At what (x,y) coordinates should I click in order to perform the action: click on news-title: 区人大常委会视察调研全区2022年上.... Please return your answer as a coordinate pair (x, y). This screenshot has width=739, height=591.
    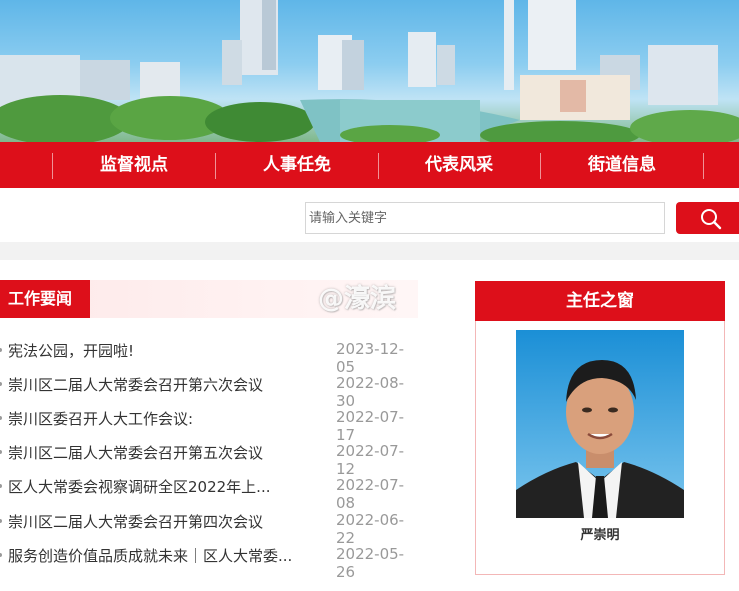
    Looking at the image, I should click on (153, 486).